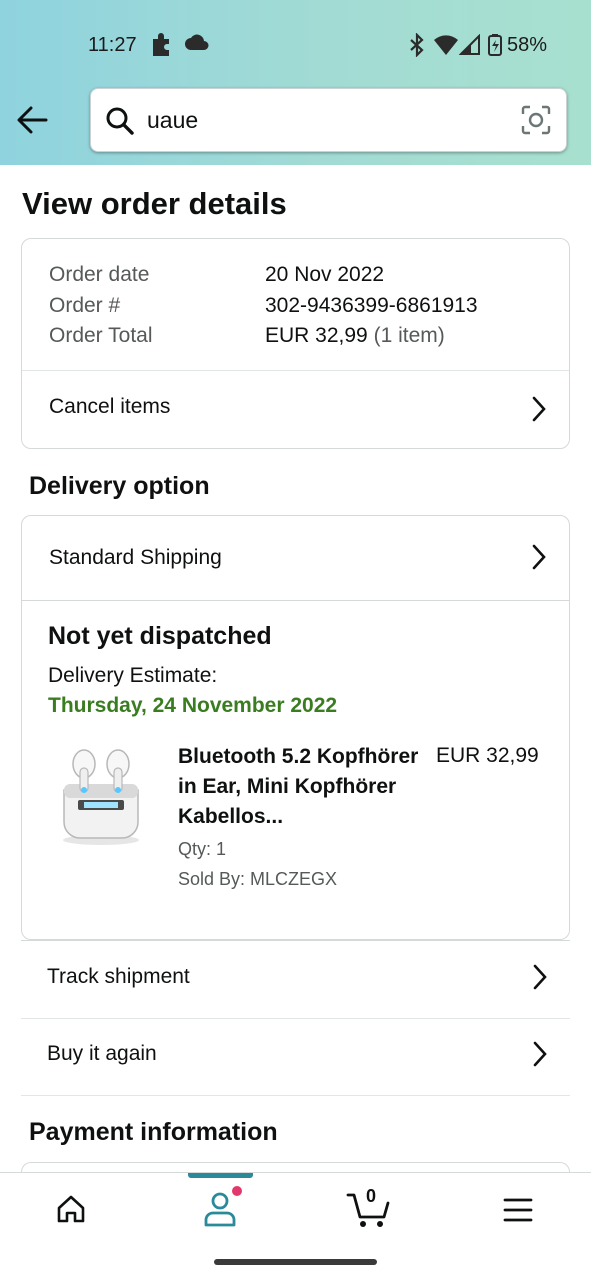 This screenshot has width=591, height=1280. I want to click on search-input, so click(327, 120).